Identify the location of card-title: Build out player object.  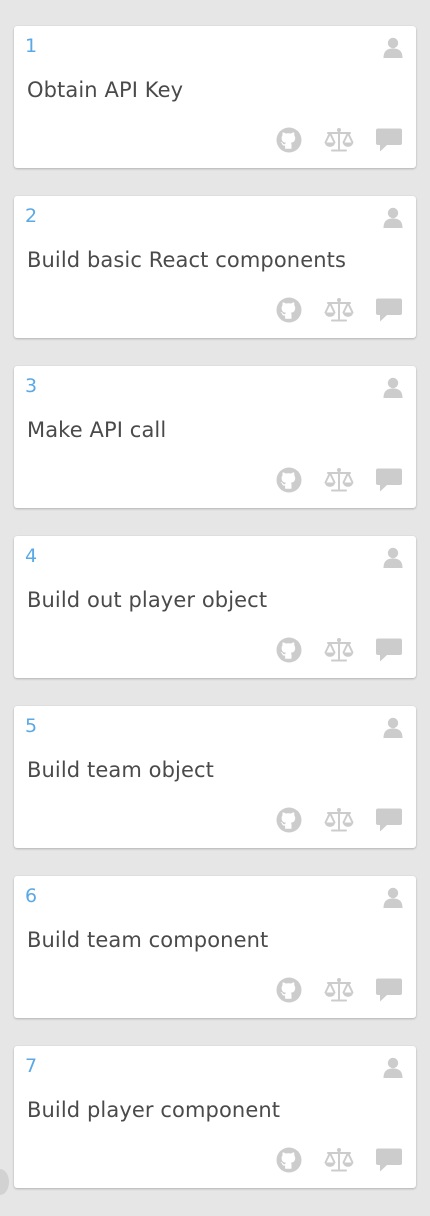
(147, 600).